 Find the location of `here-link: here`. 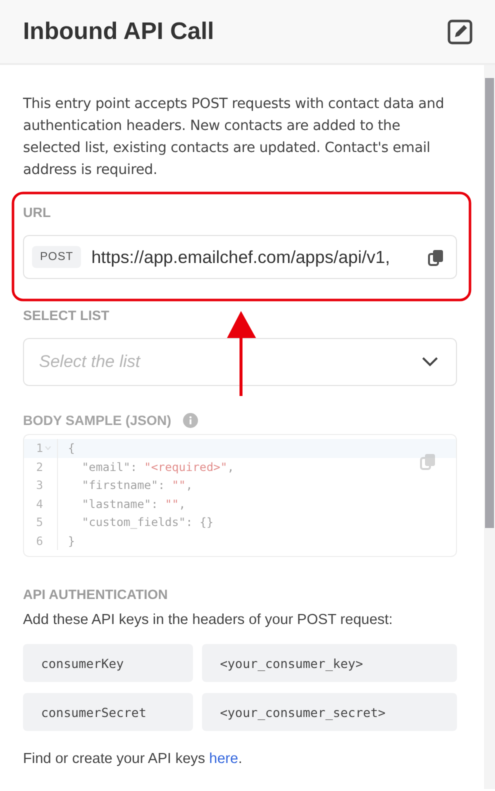

here-link: here is located at coordinates (223, 759).